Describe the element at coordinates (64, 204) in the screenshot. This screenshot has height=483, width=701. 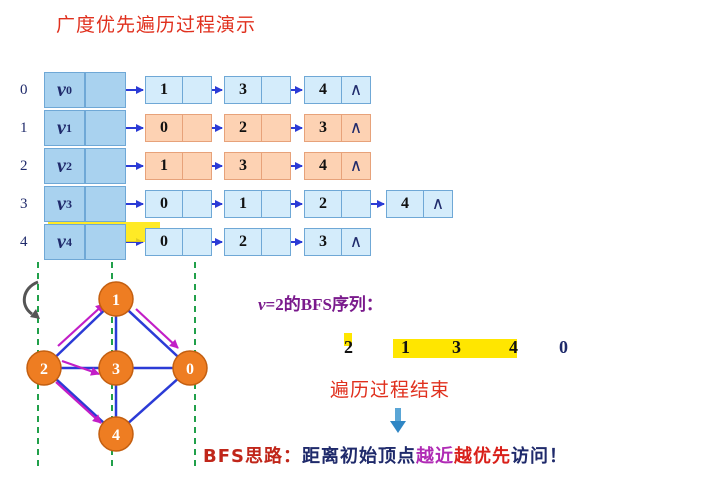
I see `vertex-cell: v3` at that location.